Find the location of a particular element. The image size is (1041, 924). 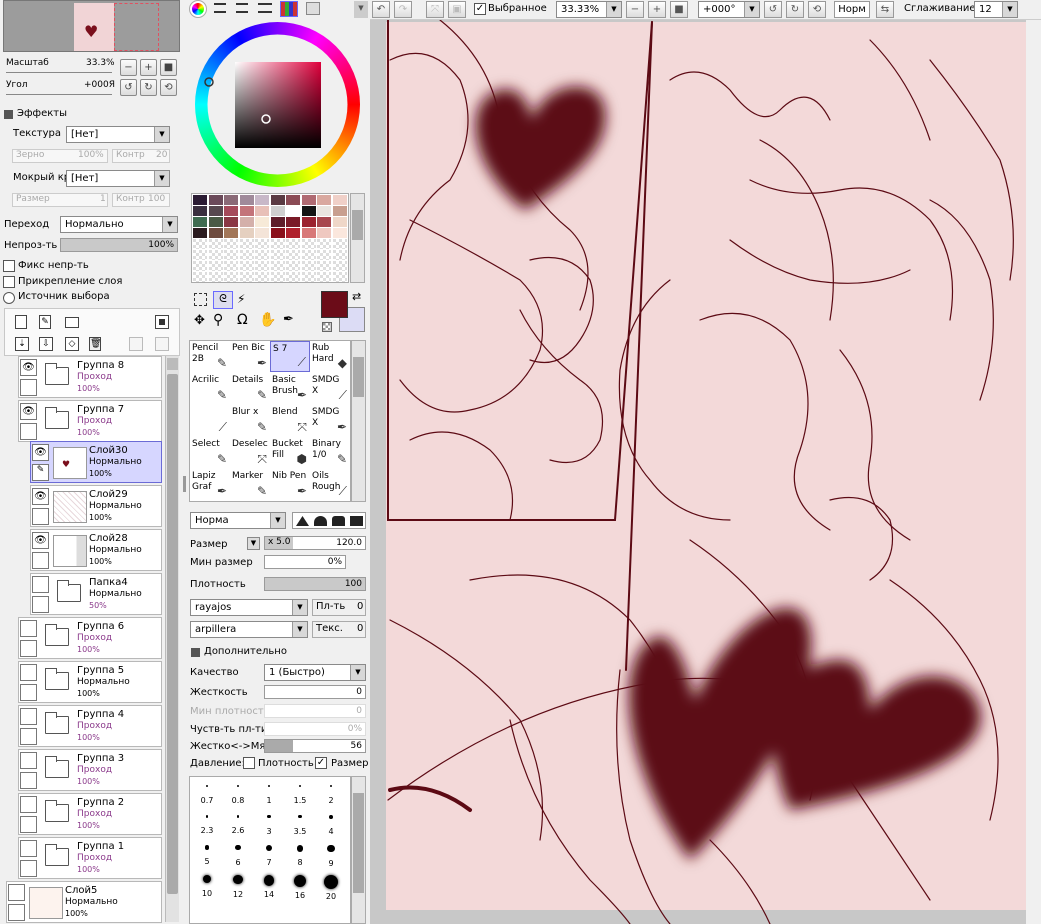

tool-slot: Nib Pen ✒ is located at coordinates (290, 484).